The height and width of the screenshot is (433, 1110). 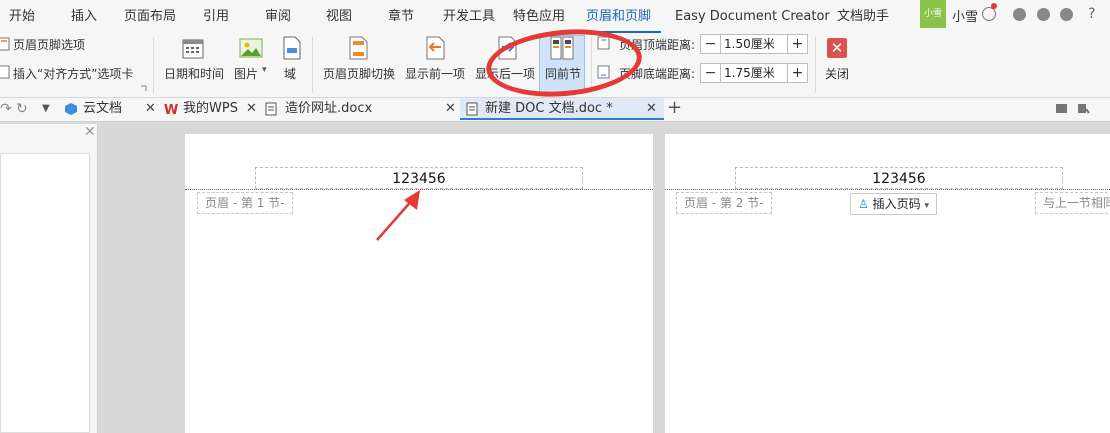 I want to click on tab-developer: 开发工具, so click(x=469, y=16).